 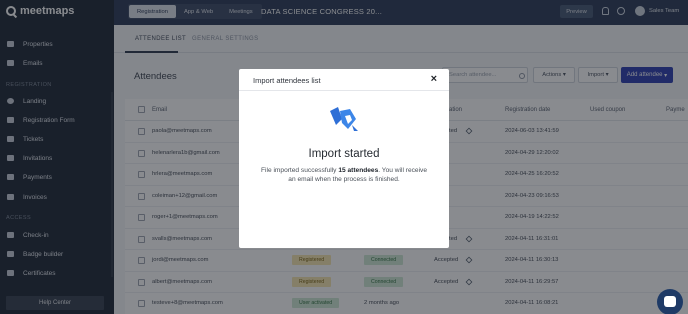 I want to click on message-before: File imported successfully, so click(x=299, y=170).